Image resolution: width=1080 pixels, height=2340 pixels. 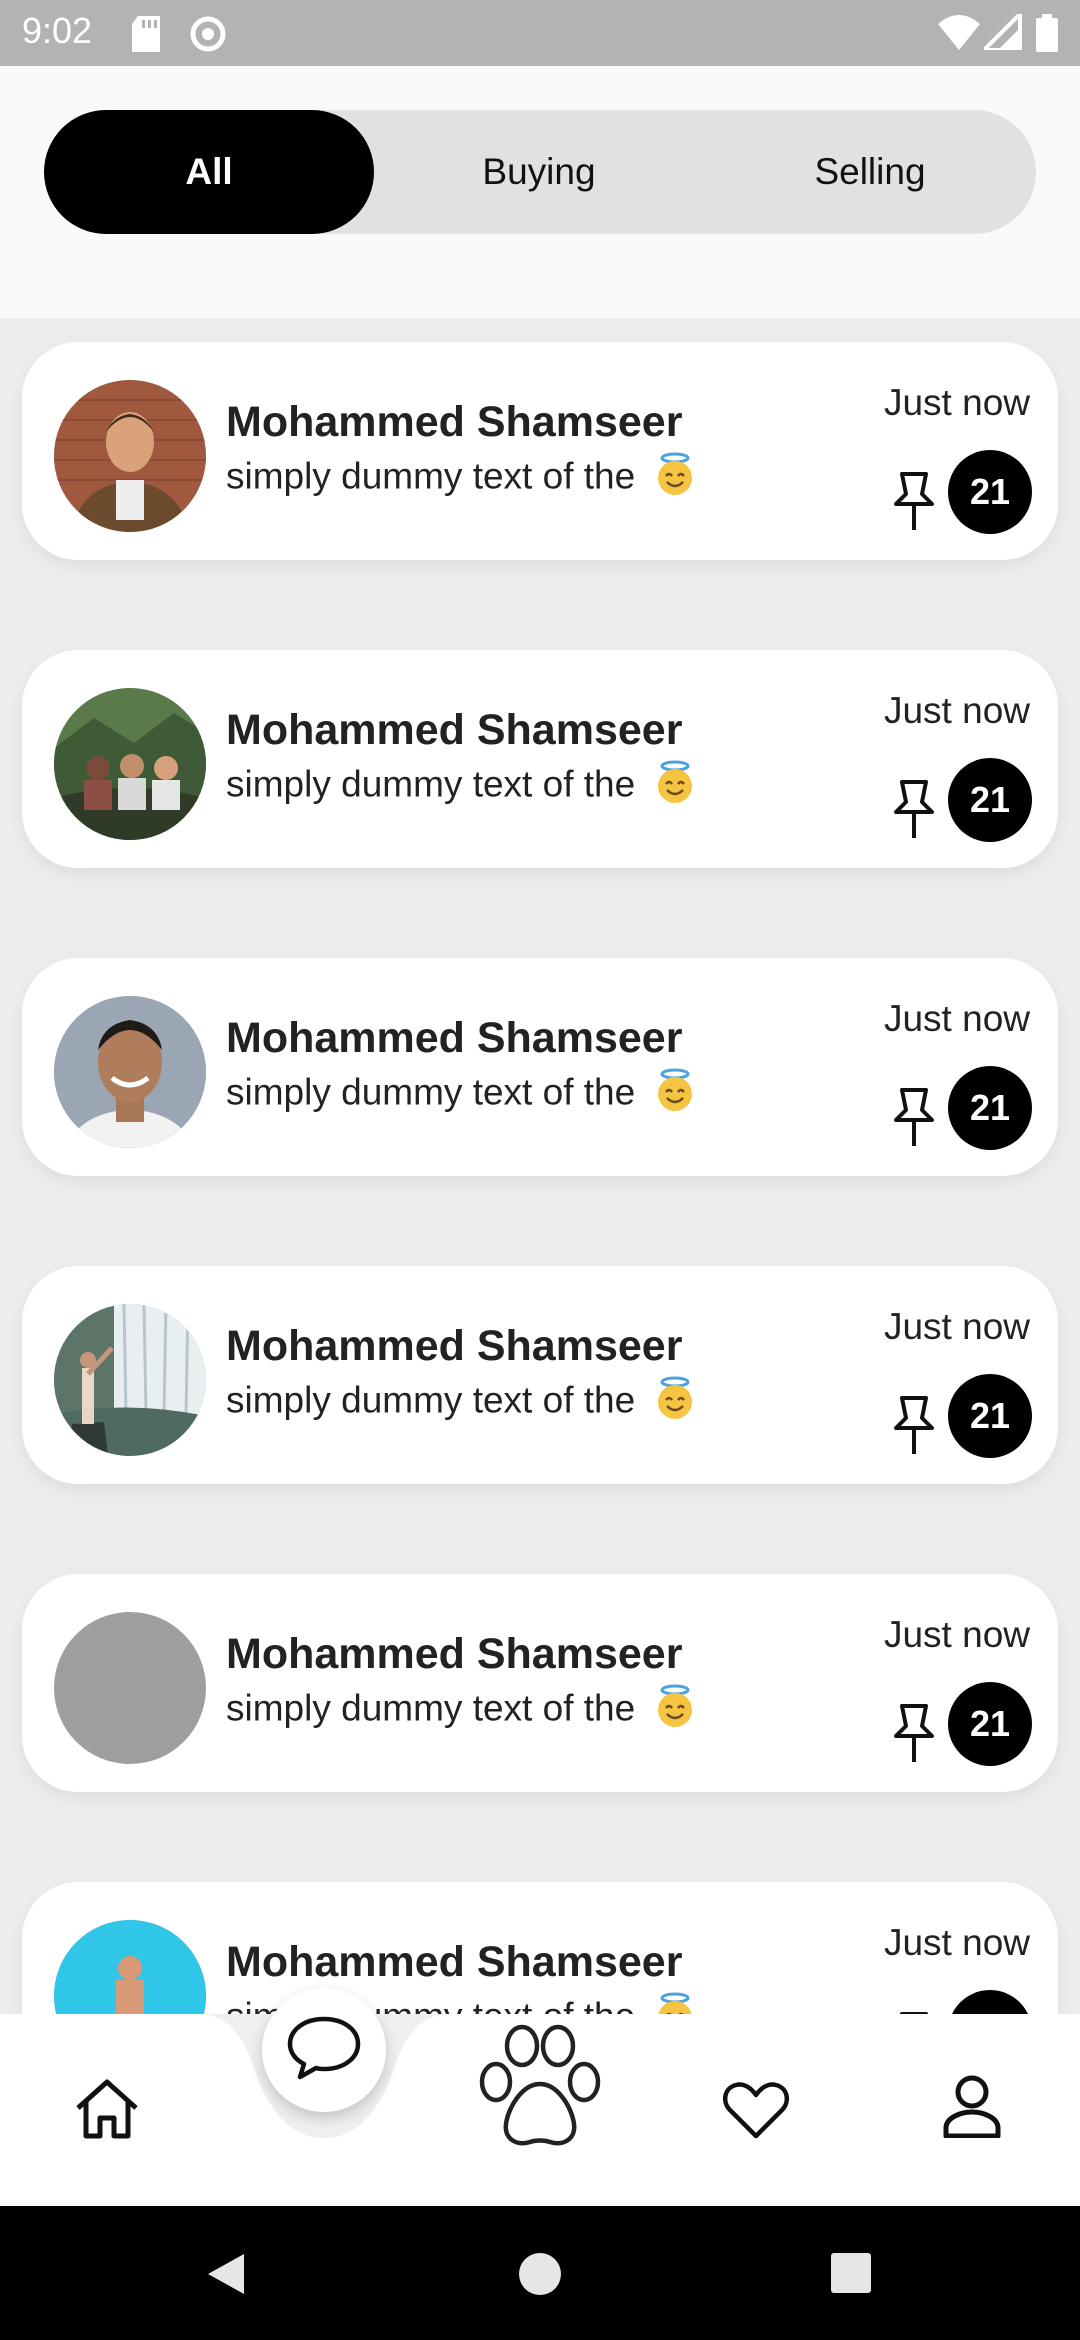 What do you see at coordinates (57, 30) in the screenshot?
I see `status-time: 9:02` at bounding box center [57, 30].